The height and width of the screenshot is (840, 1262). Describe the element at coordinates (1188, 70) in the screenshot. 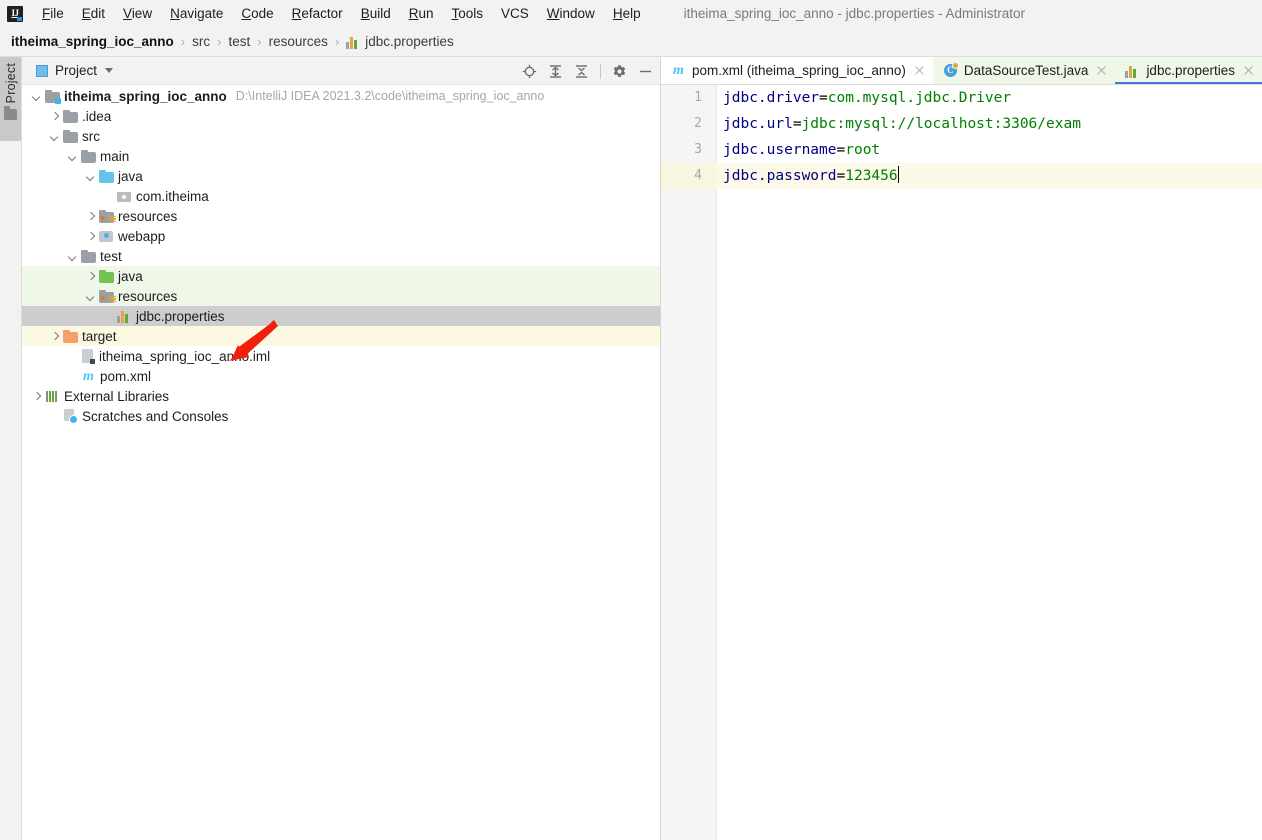

I see `editor-tab-jdbc-properties: jdbc.properties` at that location.